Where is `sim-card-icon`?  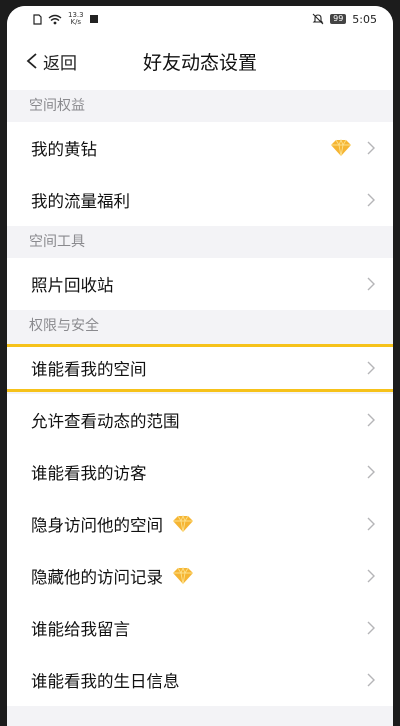 sim-card-icon is located at coordinates (37, 19).